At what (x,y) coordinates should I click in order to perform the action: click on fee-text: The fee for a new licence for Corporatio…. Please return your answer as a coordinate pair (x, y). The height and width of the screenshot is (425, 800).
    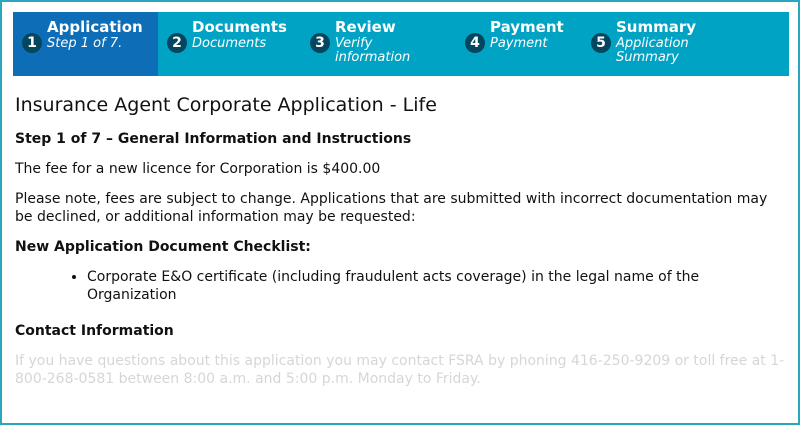
    Looking at the image, I should click on (198, 169).